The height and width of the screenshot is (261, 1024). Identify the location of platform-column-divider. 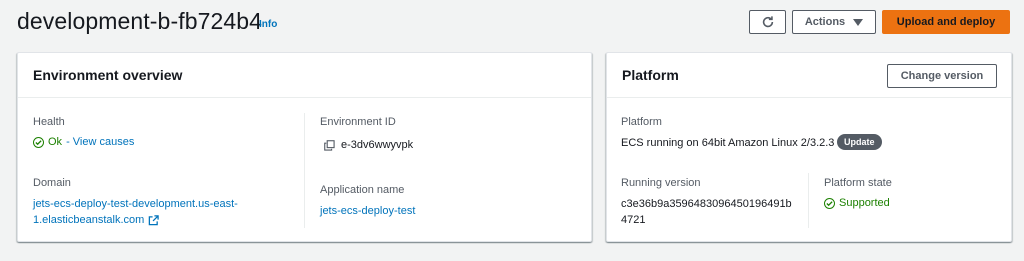
(808, 200).